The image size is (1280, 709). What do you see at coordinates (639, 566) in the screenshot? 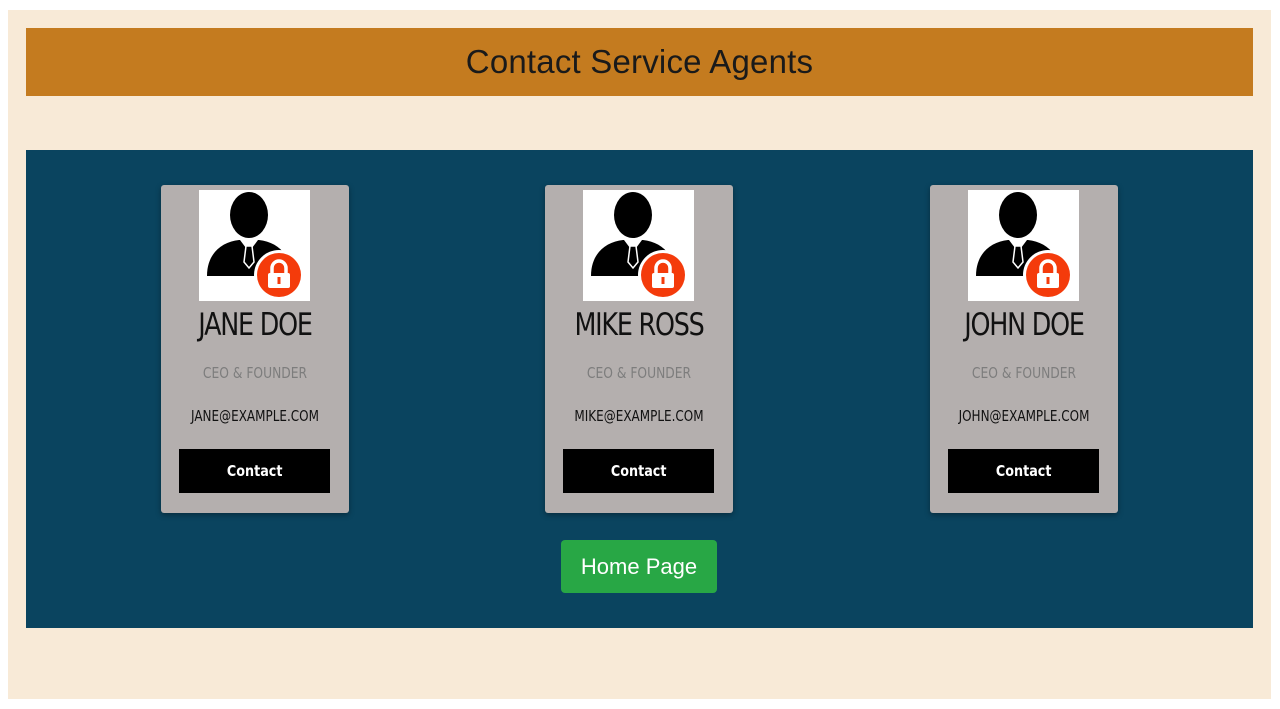
I see `home-page-button: Home Page` at bounding box center [639, 566].